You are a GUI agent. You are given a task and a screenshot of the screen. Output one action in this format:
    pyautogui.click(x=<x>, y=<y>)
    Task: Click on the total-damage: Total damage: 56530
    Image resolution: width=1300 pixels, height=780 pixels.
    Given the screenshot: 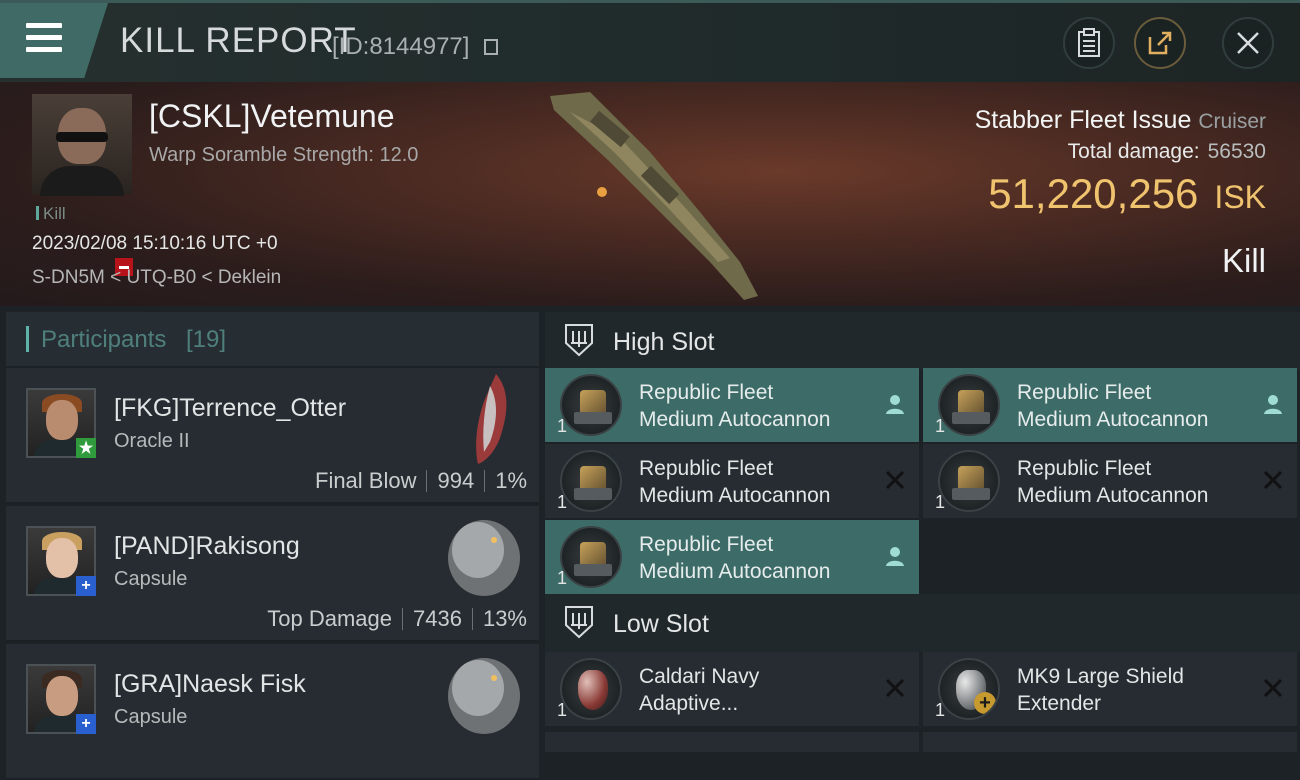 What is the action you would take?
    pyautogui.click(x=1167, y=152)
    